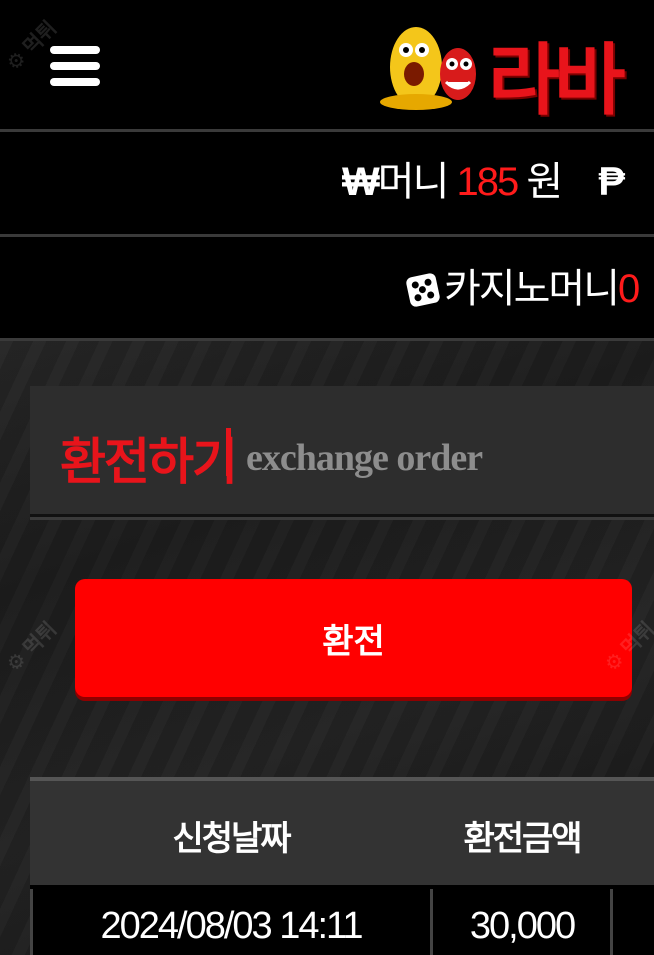 Image resolution: width=654 pixels, height=955 pixels. What do you see at coordinates (32, 647) in the screenshot?
I see `watermark: ⚙ 먹튀` at bounding box center [32, 647].